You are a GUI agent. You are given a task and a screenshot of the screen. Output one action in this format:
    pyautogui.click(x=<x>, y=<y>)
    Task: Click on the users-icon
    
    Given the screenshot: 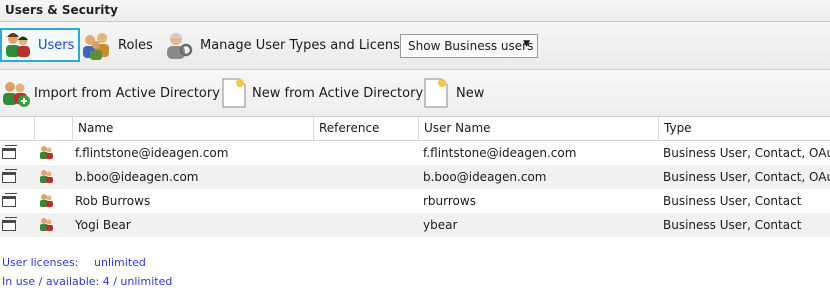 What is the action you would take?
    pyautogui.click(x=18, y=45)
    